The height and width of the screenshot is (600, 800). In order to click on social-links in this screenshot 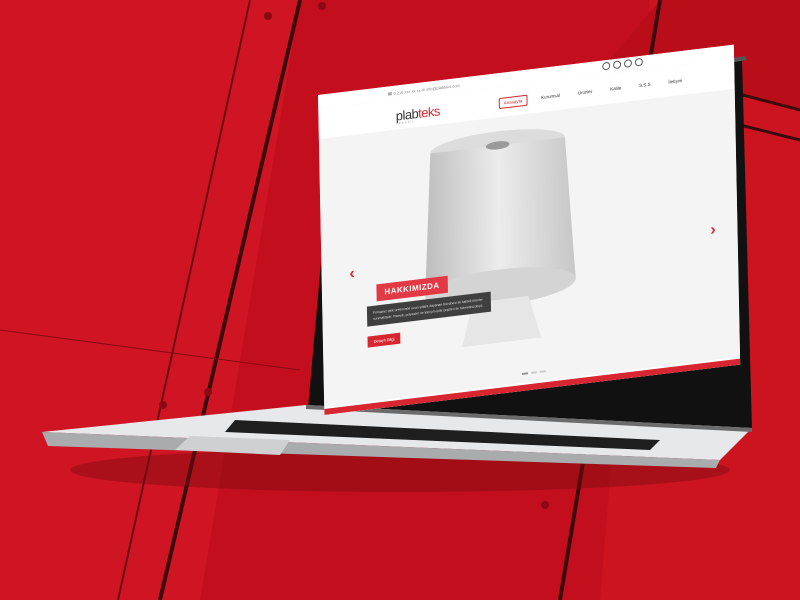, I will do `click(622, 64)`.